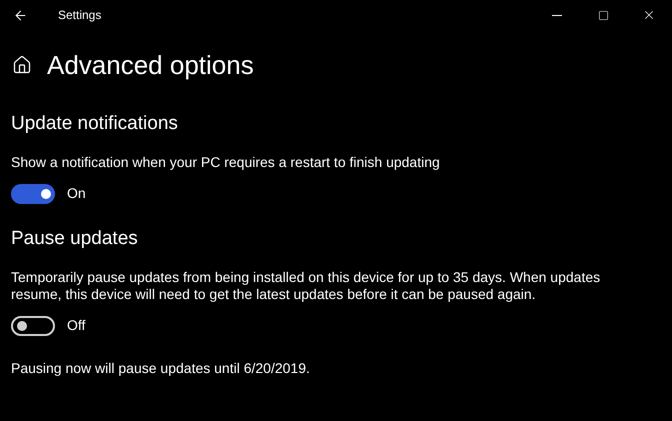 This screenshot has width=672, height=421. I want to click on home-icon, so click(22, 65).